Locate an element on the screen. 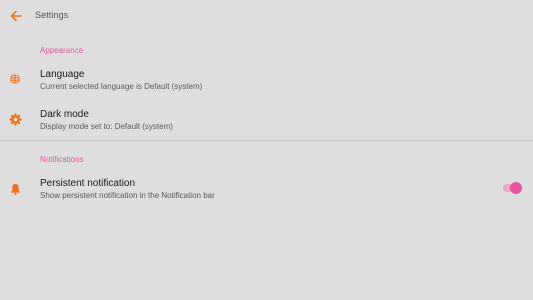 This screenshot has width=533, height=300. persistent-notification-toggle is located at coordinates (513, 188).